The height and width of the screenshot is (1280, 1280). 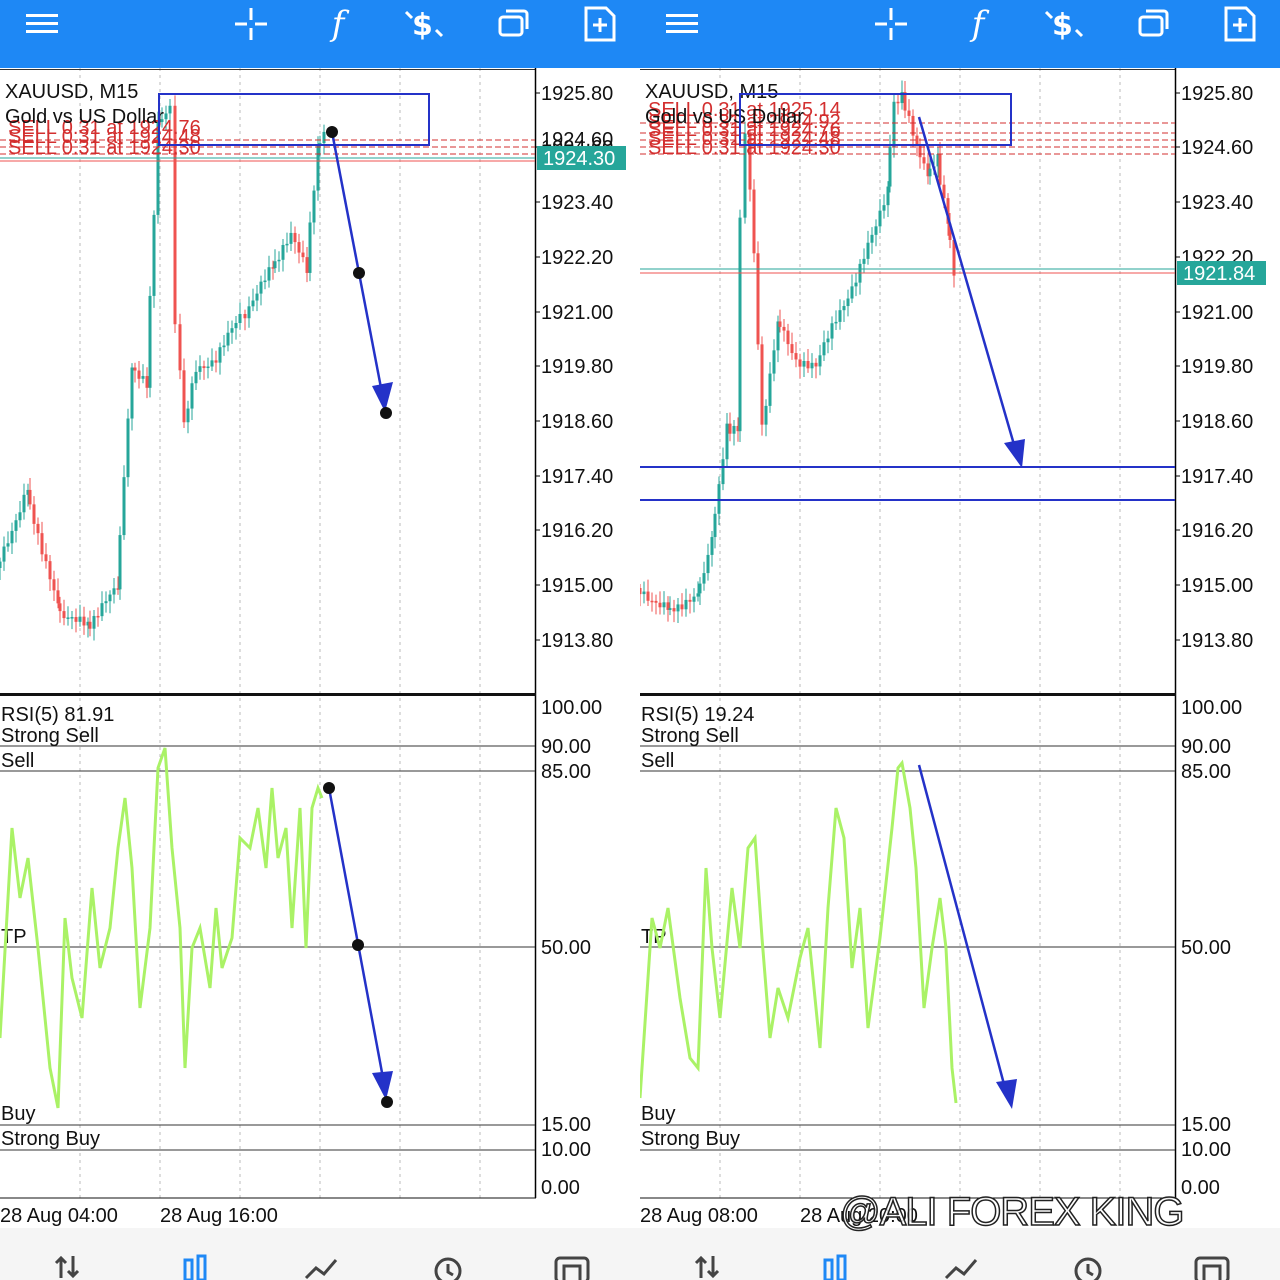 What do you see at coordinates (577, 367) in the screenshot?
I see `svg-text: 1919.80` at bounding box center [577, 367].